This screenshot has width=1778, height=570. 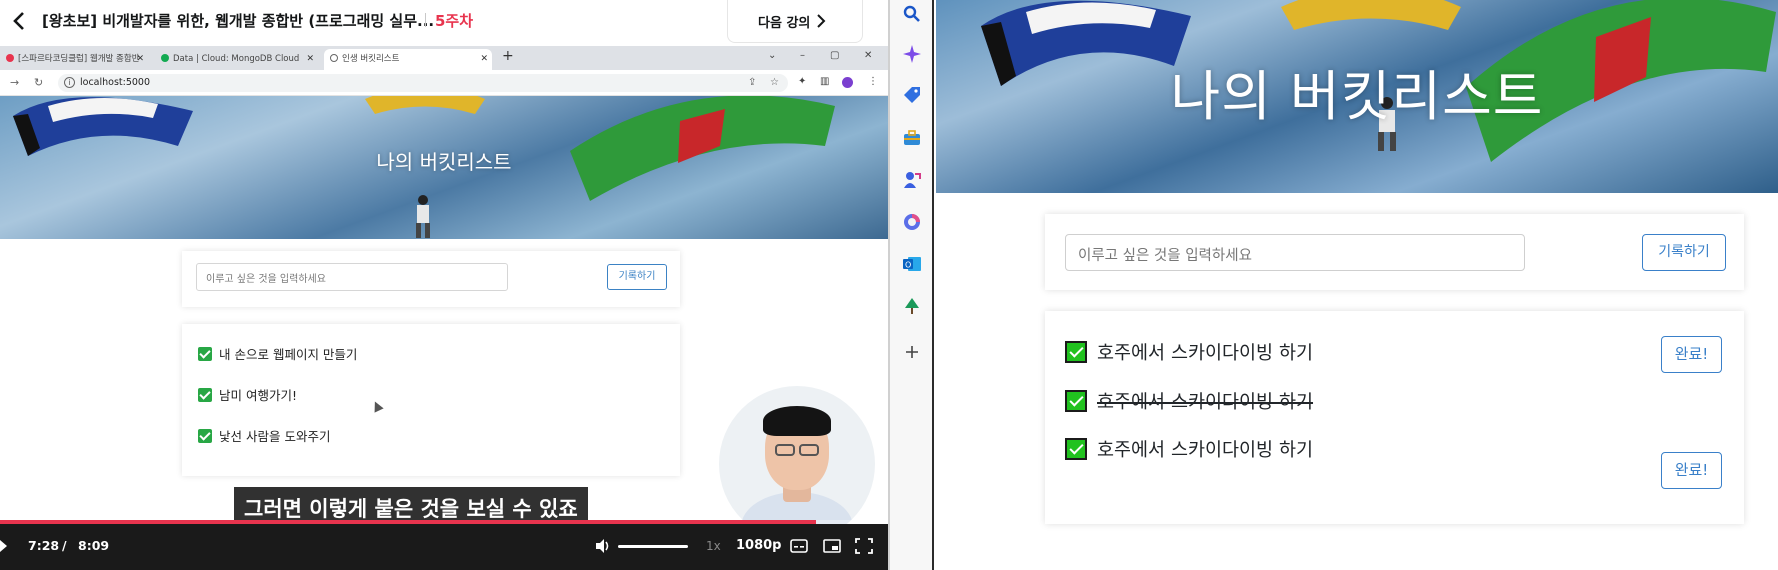 I want to click on share-icon: ⇪, so click(x=752, y=82).